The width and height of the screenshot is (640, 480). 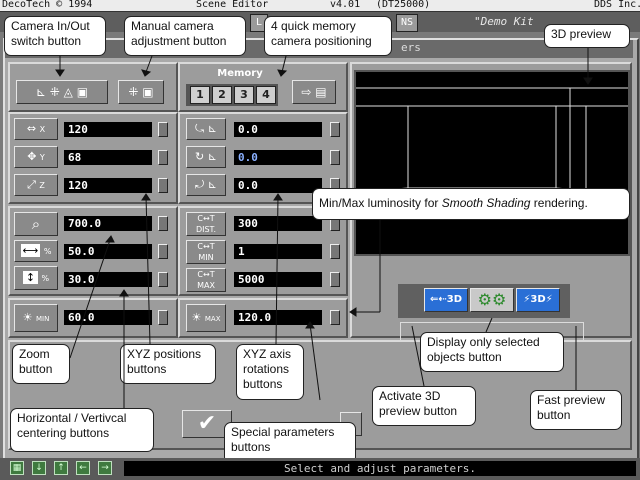 I want to click on status-right-arrow-icon: →, so click(x=105, y=468).